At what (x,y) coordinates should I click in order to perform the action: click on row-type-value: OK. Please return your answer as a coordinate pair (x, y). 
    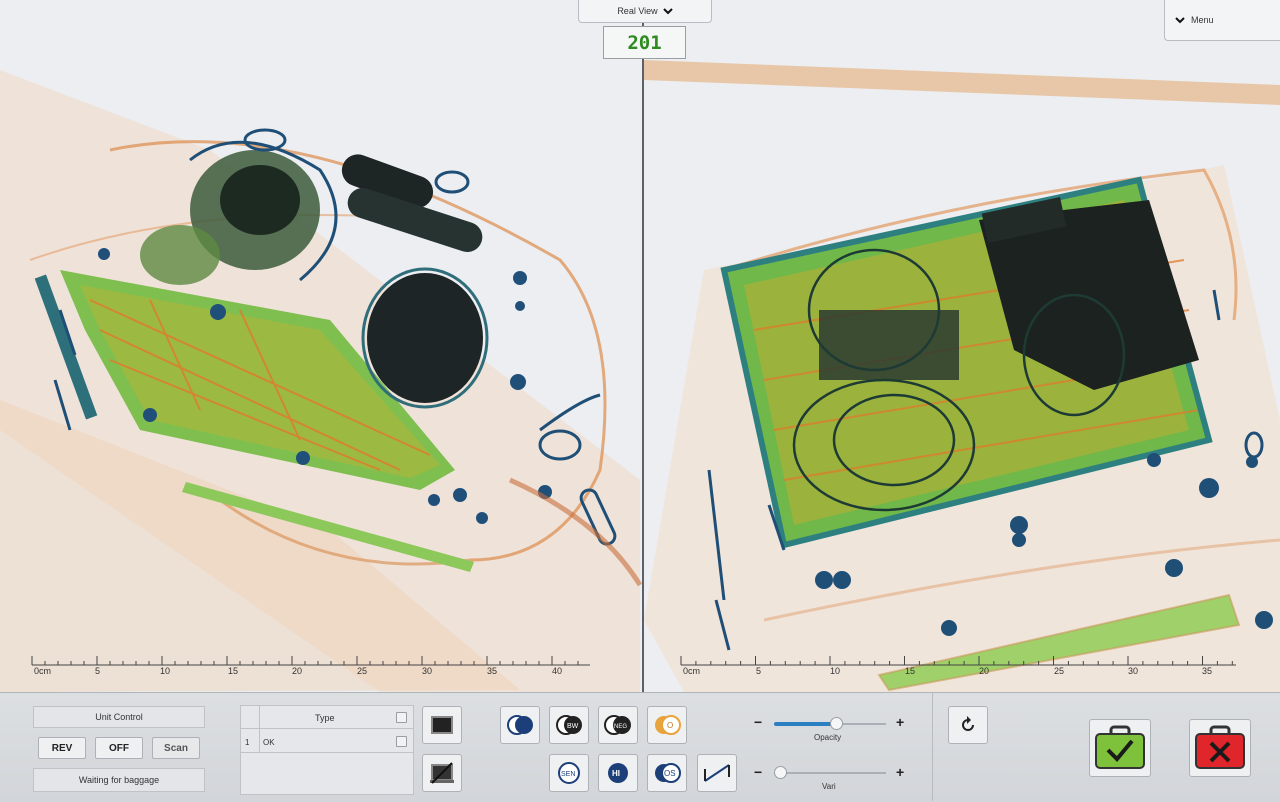
    Looking at the image, I should click on (269, 742).